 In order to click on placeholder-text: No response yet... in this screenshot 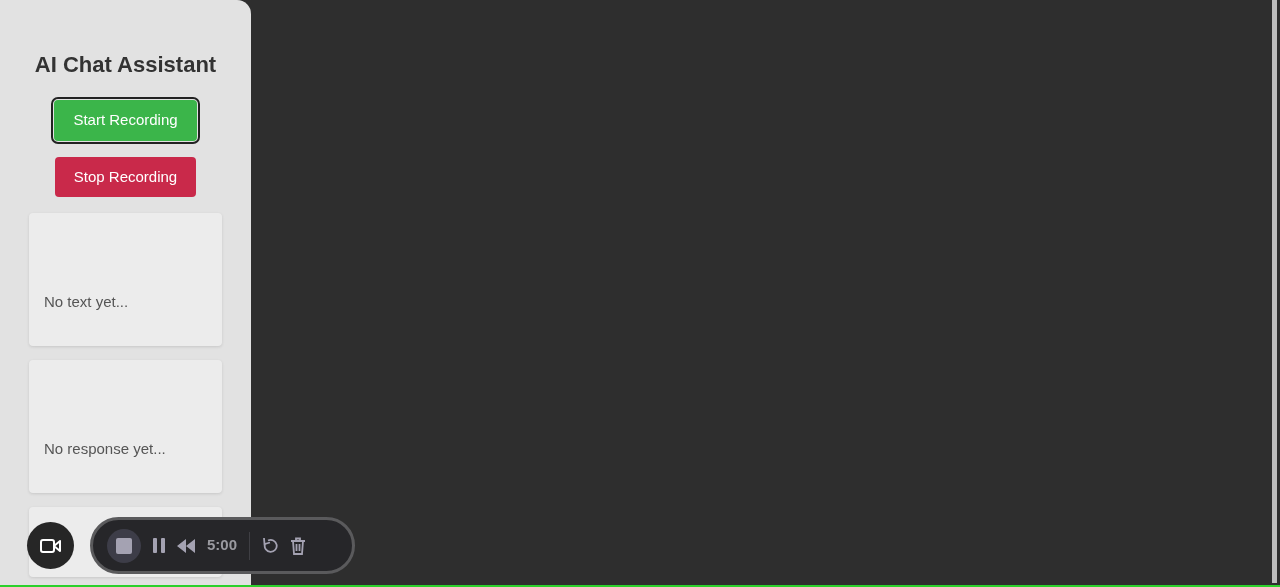, I will do `click(105, 448)`.